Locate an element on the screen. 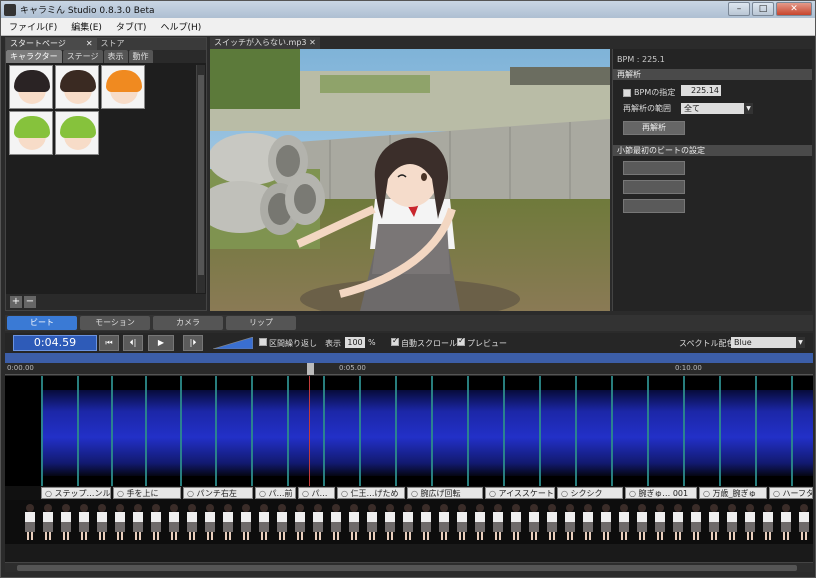 This screenshot has height=578, width=816. range-select: 全て ▼ is located at coordinates (717, 108).